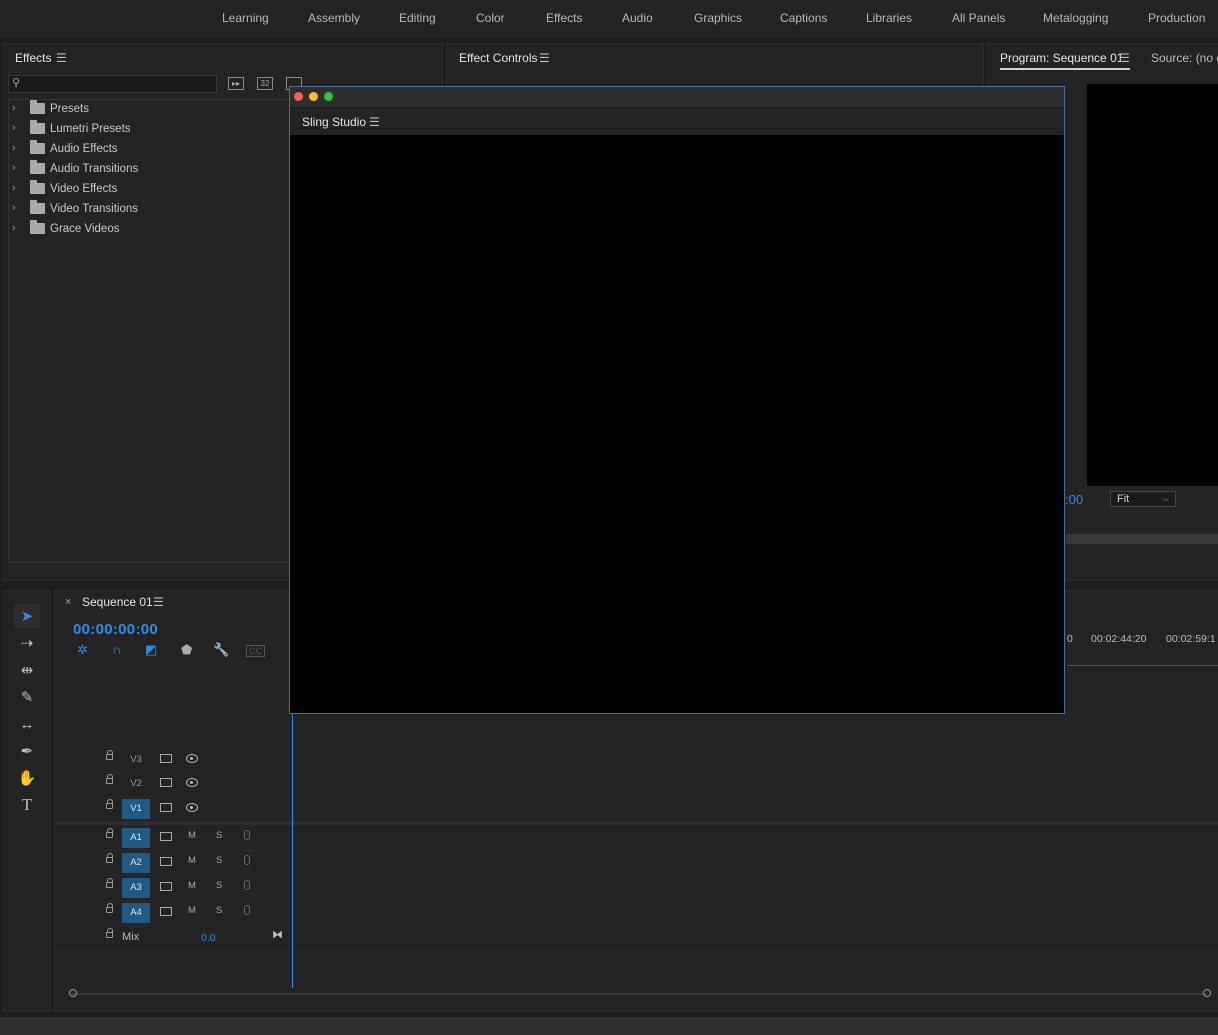 The image size is (1218, 1035). What do you see at coordinates (136, 809) in the screenshot?
I see `track-target-v1: V1` at bounding box center [136, 809].